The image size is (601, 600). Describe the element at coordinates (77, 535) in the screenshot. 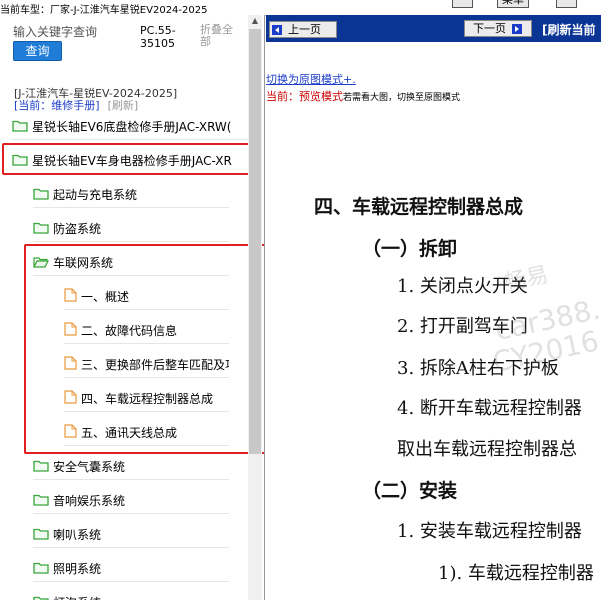

I see `tree-item-label: 喇叭系统` at that location.